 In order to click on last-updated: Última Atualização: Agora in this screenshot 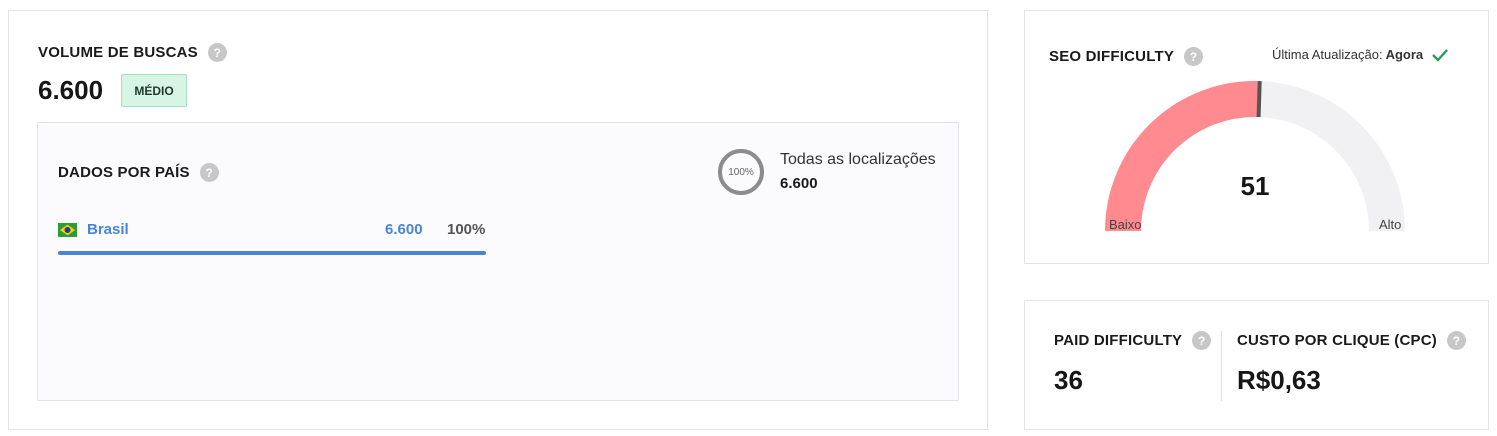, I will do `click(1360, 54)`.